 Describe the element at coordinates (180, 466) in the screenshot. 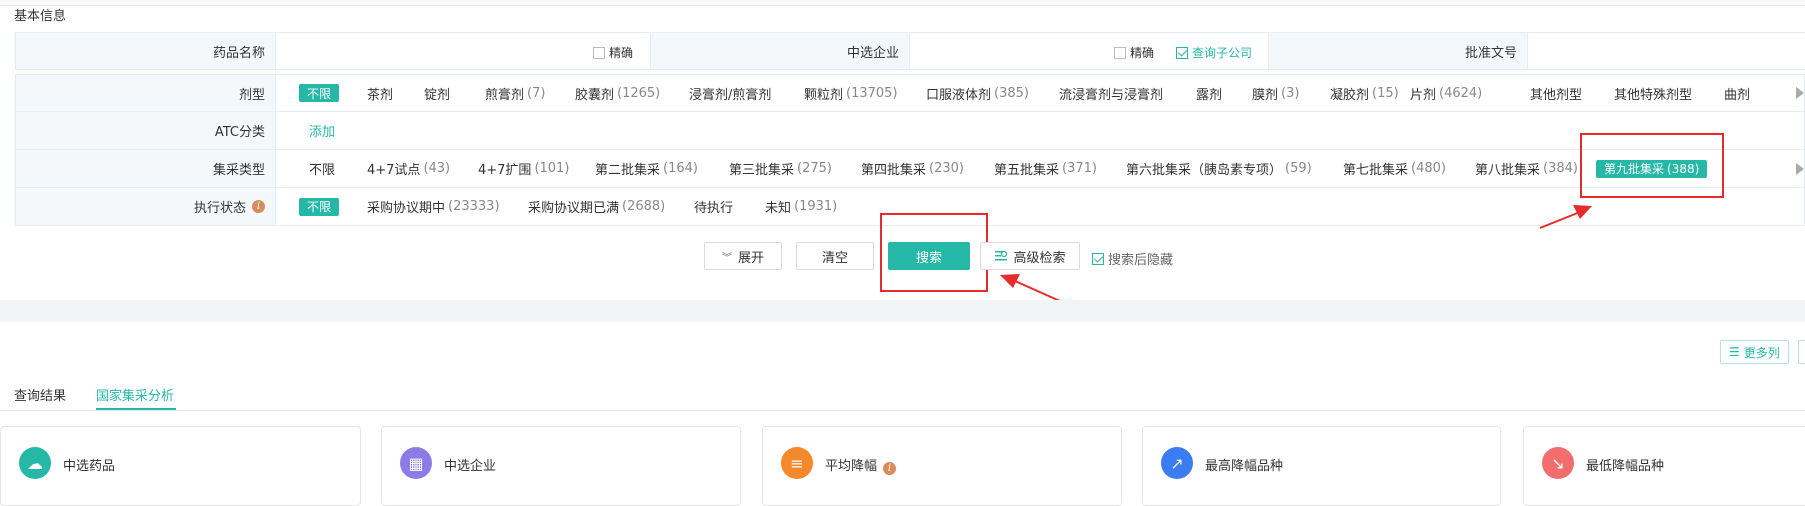

I see `card-selected-drugs: ☁ 中选药品` at that location.